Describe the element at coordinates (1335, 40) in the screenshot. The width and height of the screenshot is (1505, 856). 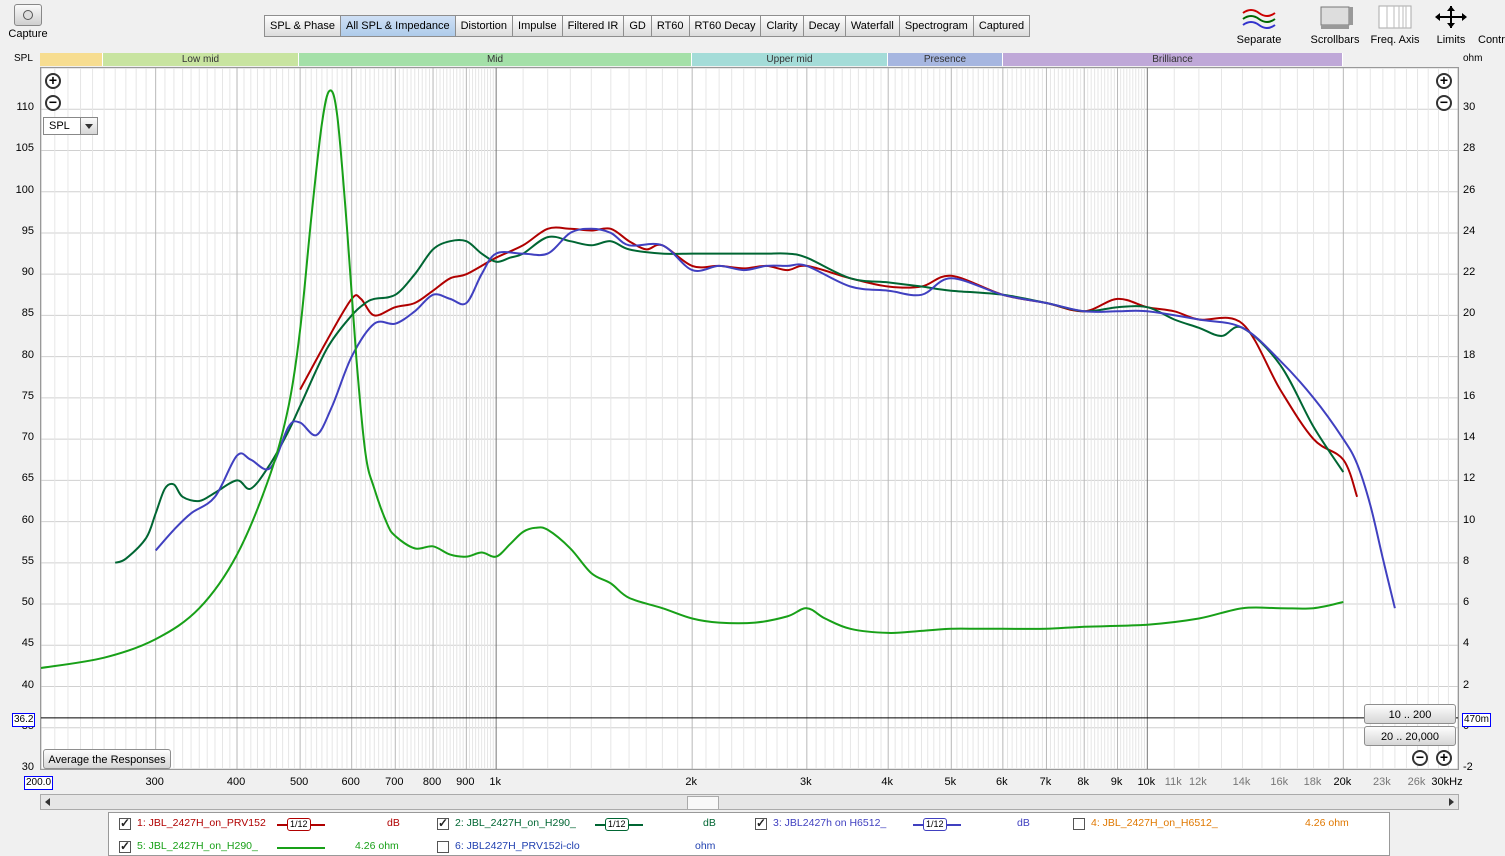
I see `scrollbars-label: Scrollbars` at that location.